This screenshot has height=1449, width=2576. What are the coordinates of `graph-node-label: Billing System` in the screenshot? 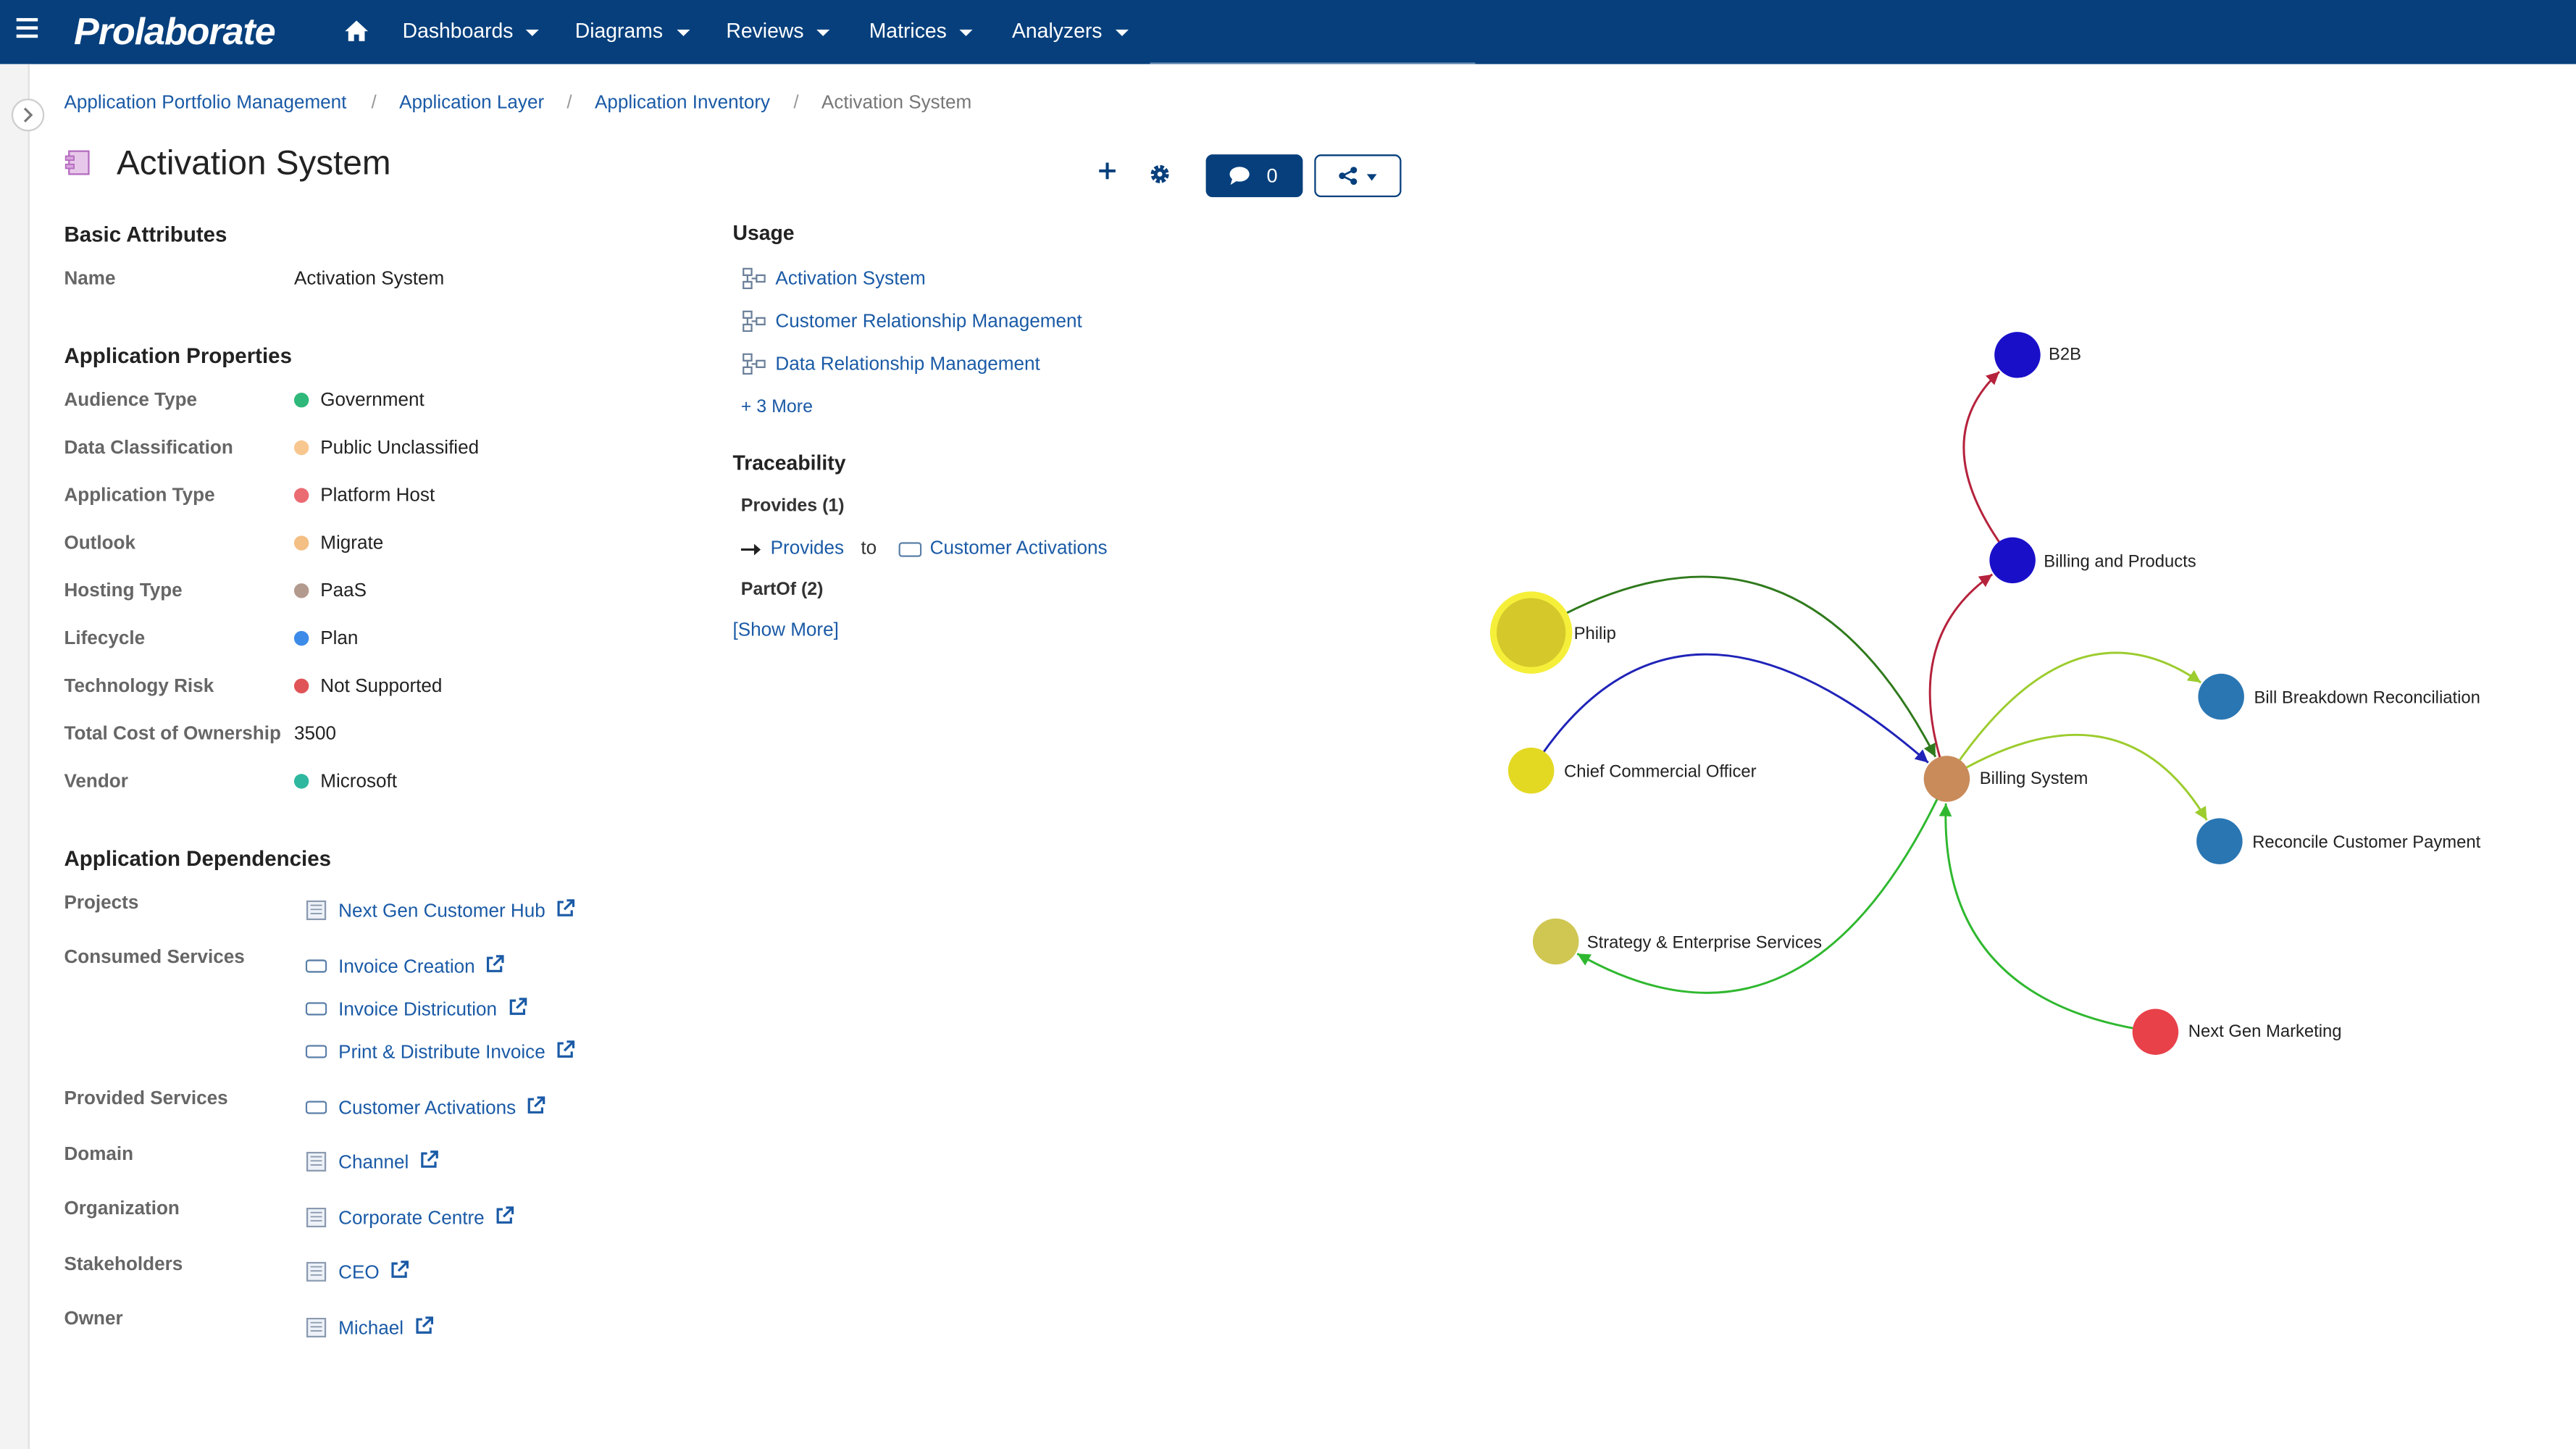 It's located at (2034, 779).